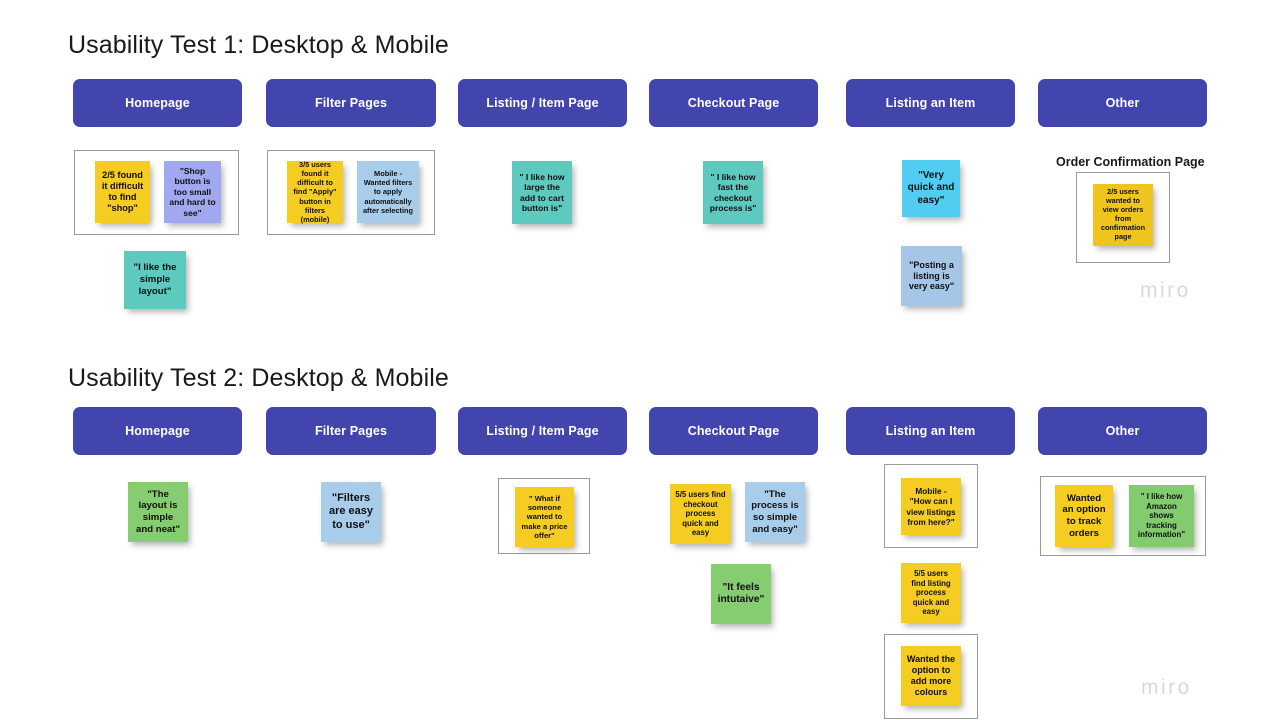  What do you see at coordinates (258, 45) in the screenshot?
I see `section-title-usability-test-1: Usability Test 1: Desktop & Mobile` at bounding box center [258, 45].